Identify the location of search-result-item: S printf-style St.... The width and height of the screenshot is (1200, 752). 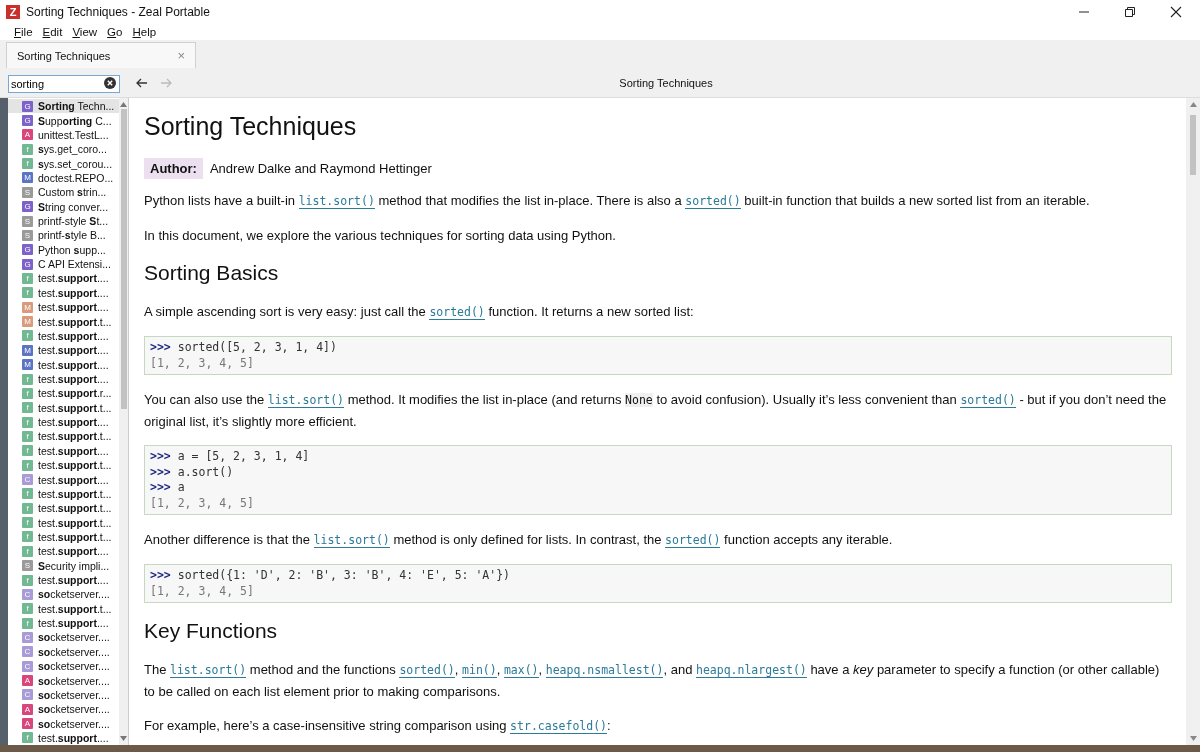
(70, 221).